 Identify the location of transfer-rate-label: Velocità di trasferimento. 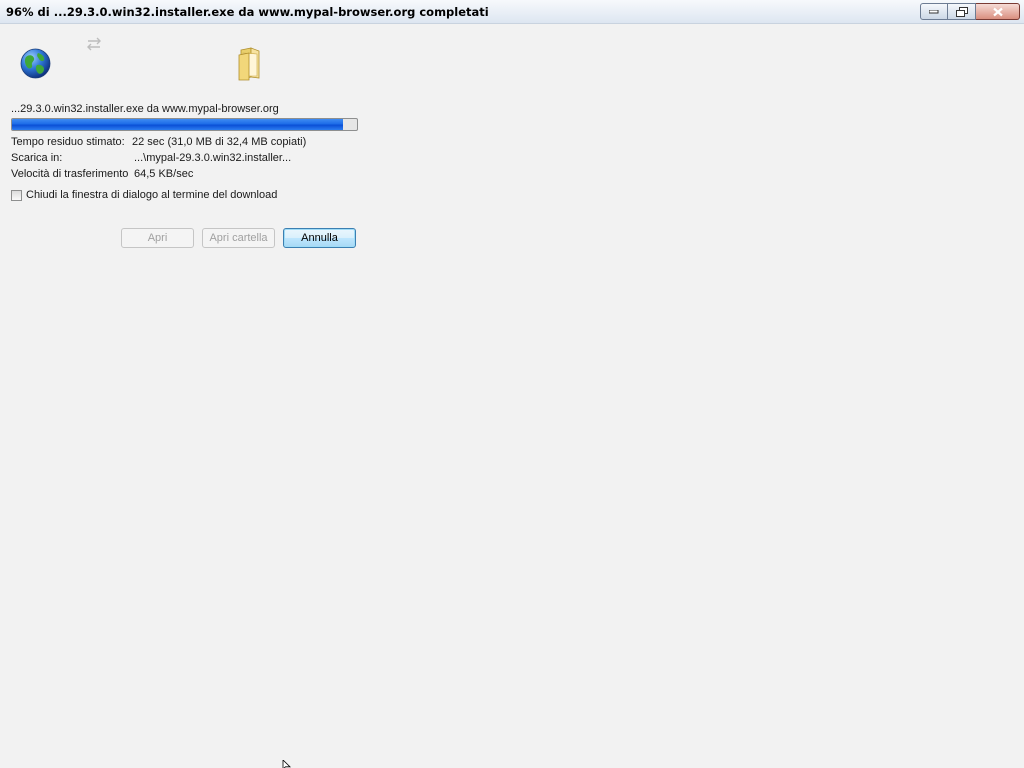
(70, 174).